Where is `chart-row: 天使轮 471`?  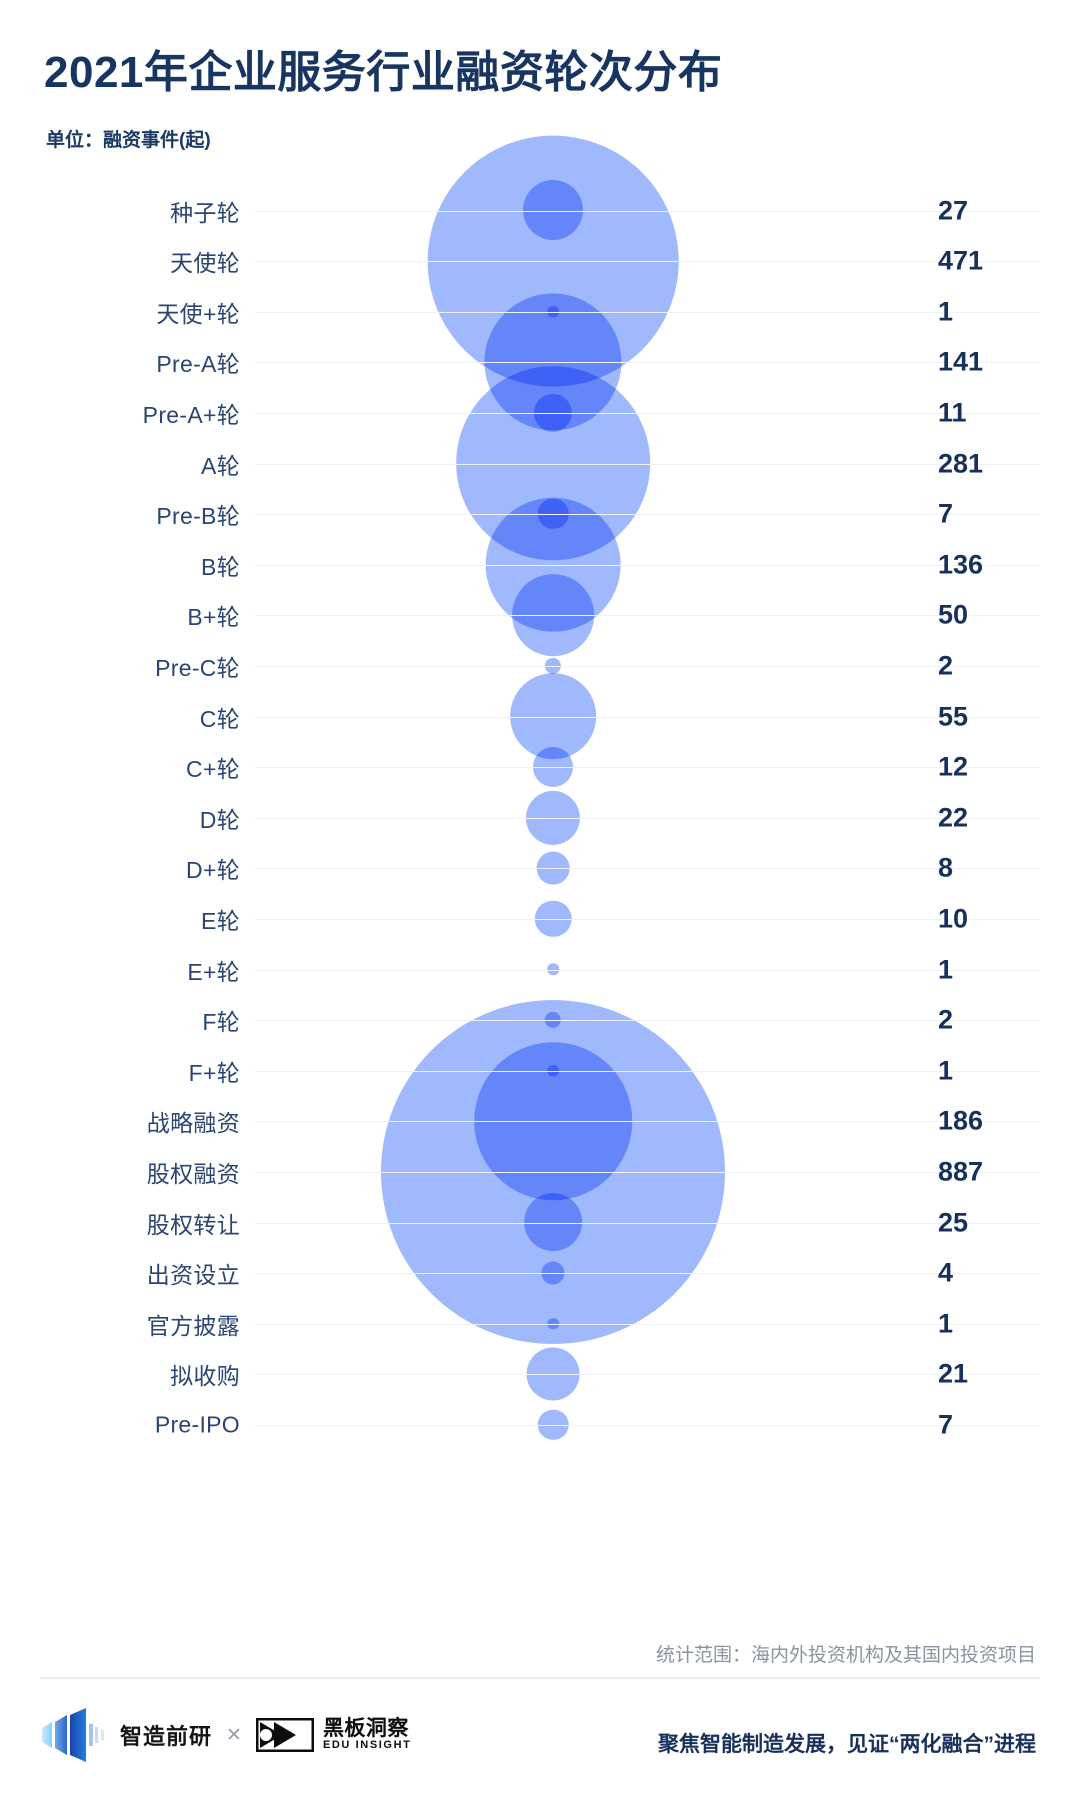
chart-row: 天使轮 471 is located at coordinates (540, 261).